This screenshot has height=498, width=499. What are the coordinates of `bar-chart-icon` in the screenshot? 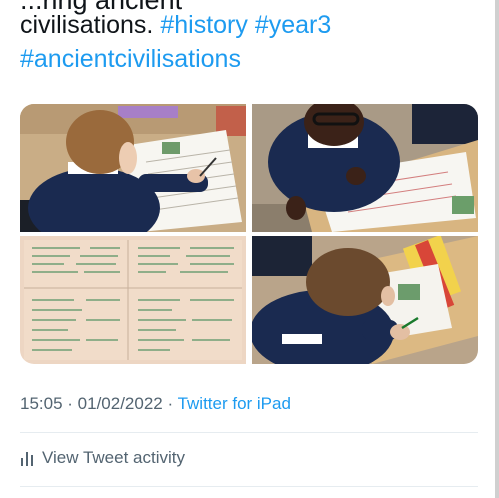 It's located at (27, 458).